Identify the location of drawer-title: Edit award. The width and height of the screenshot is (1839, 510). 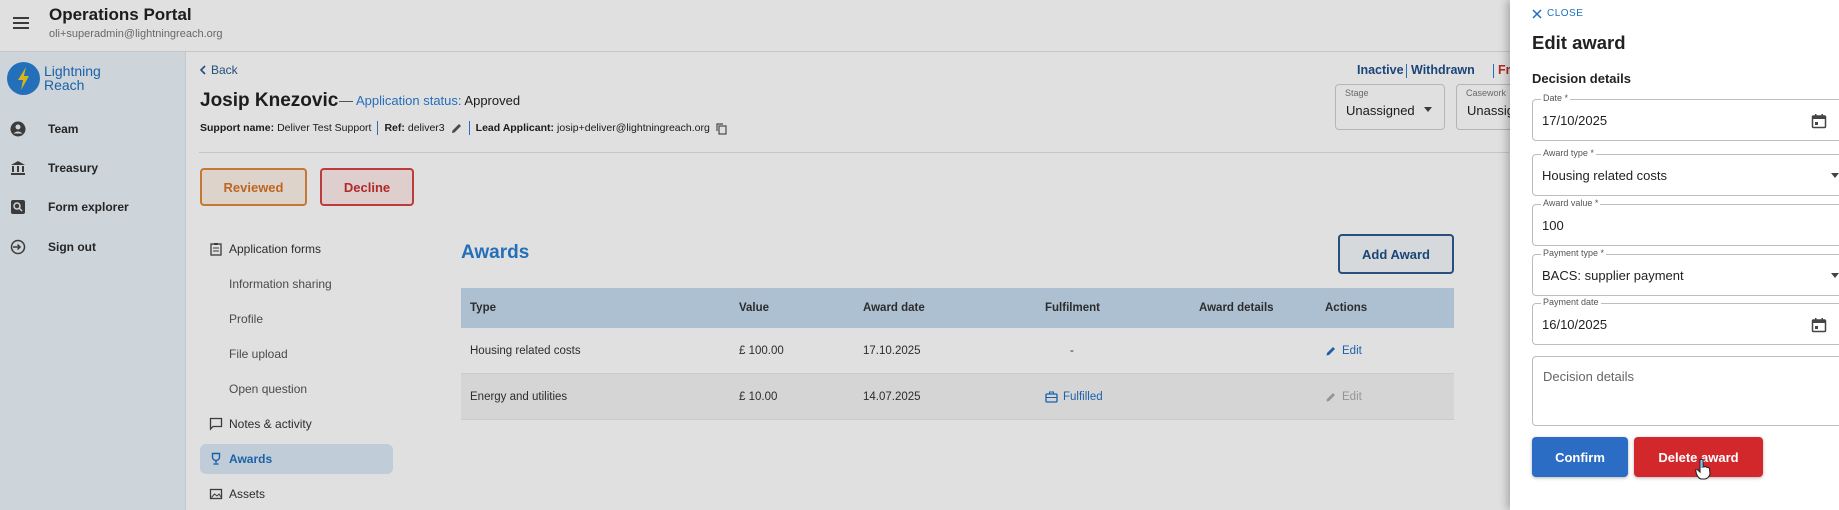
(1579, 42).